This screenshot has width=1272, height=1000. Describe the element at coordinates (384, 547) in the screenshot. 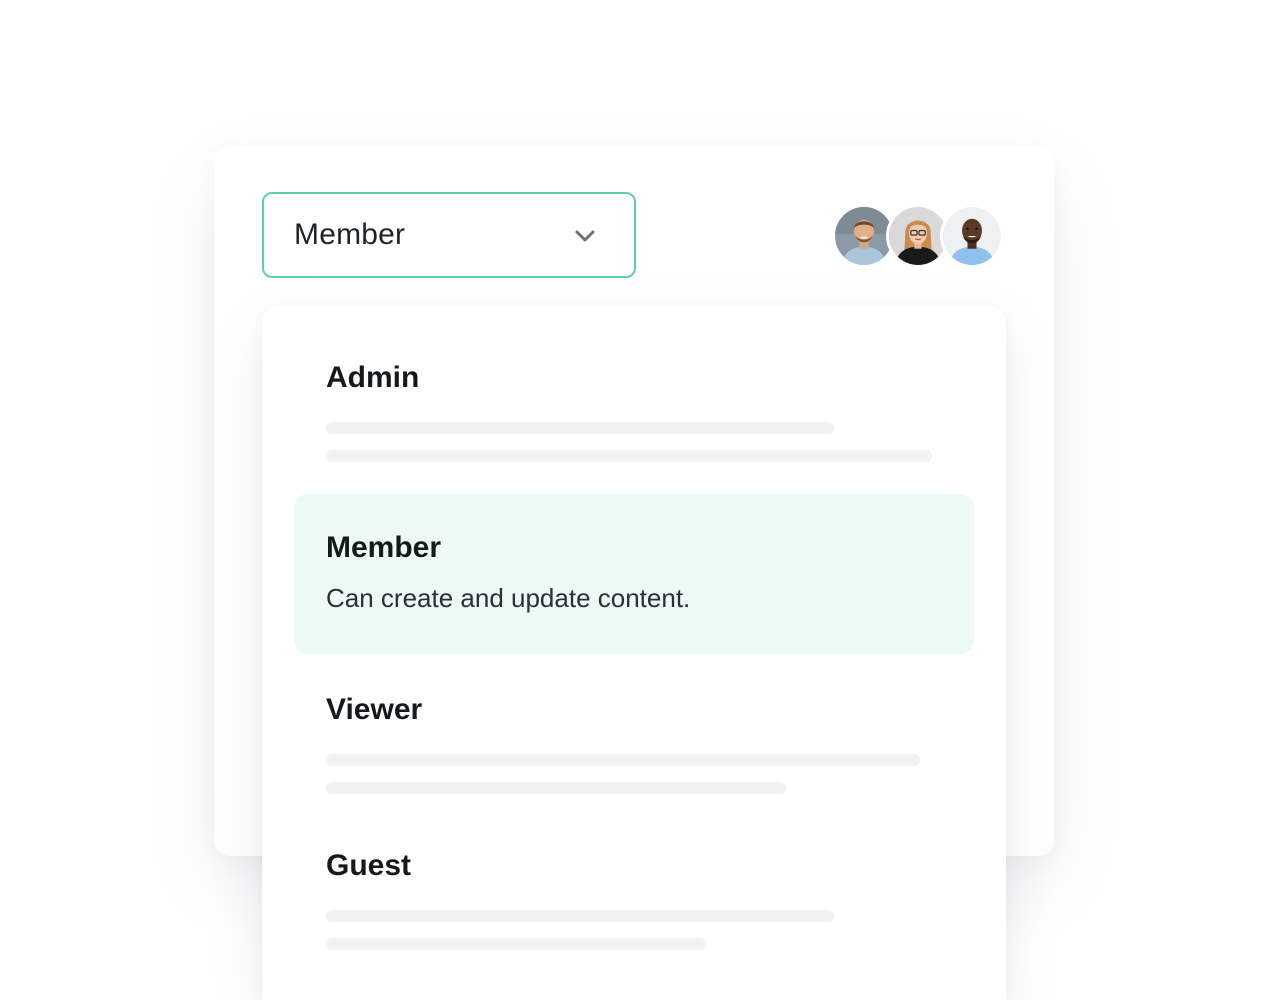

I see `option-member-label: Member` at that location.